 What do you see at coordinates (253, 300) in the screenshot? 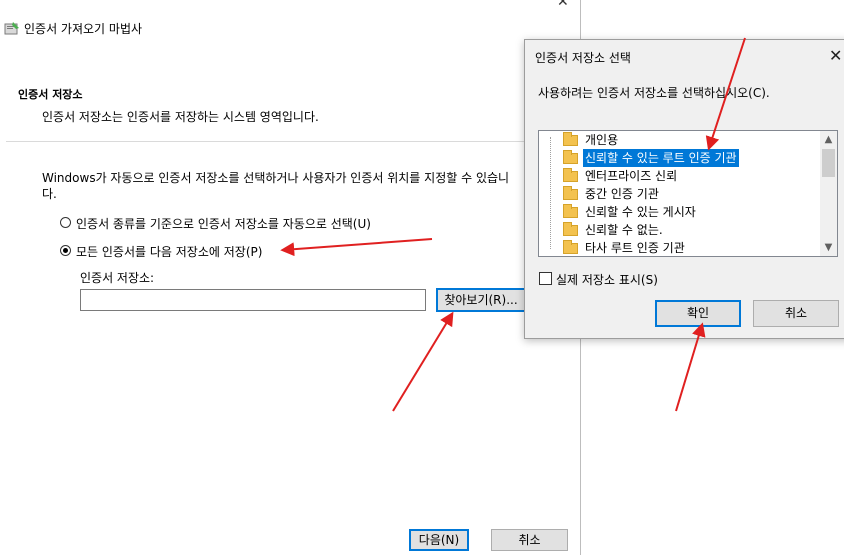
I see `store-input` at bounding box center [253, 300].